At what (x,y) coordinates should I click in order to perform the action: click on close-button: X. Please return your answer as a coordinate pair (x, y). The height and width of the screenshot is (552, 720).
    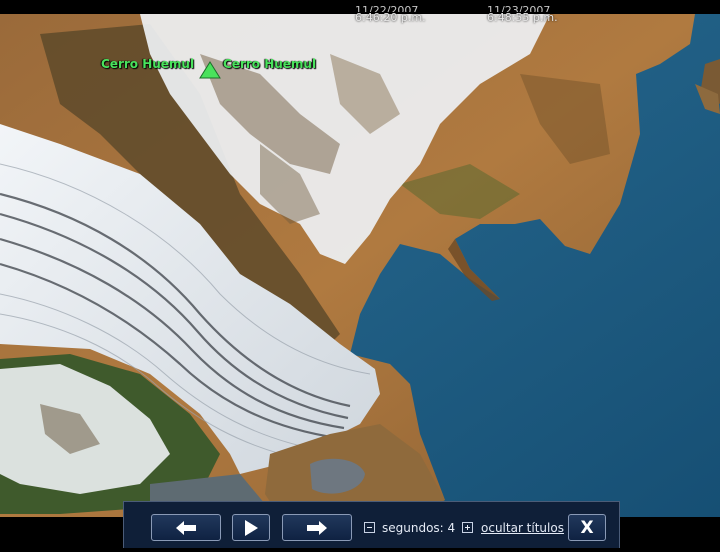
    Looking at the image, I should click on (587, 527).